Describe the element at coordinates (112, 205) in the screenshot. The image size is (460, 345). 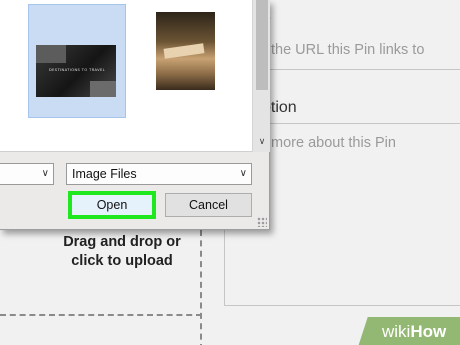
I see `open-button: Open` at that location.